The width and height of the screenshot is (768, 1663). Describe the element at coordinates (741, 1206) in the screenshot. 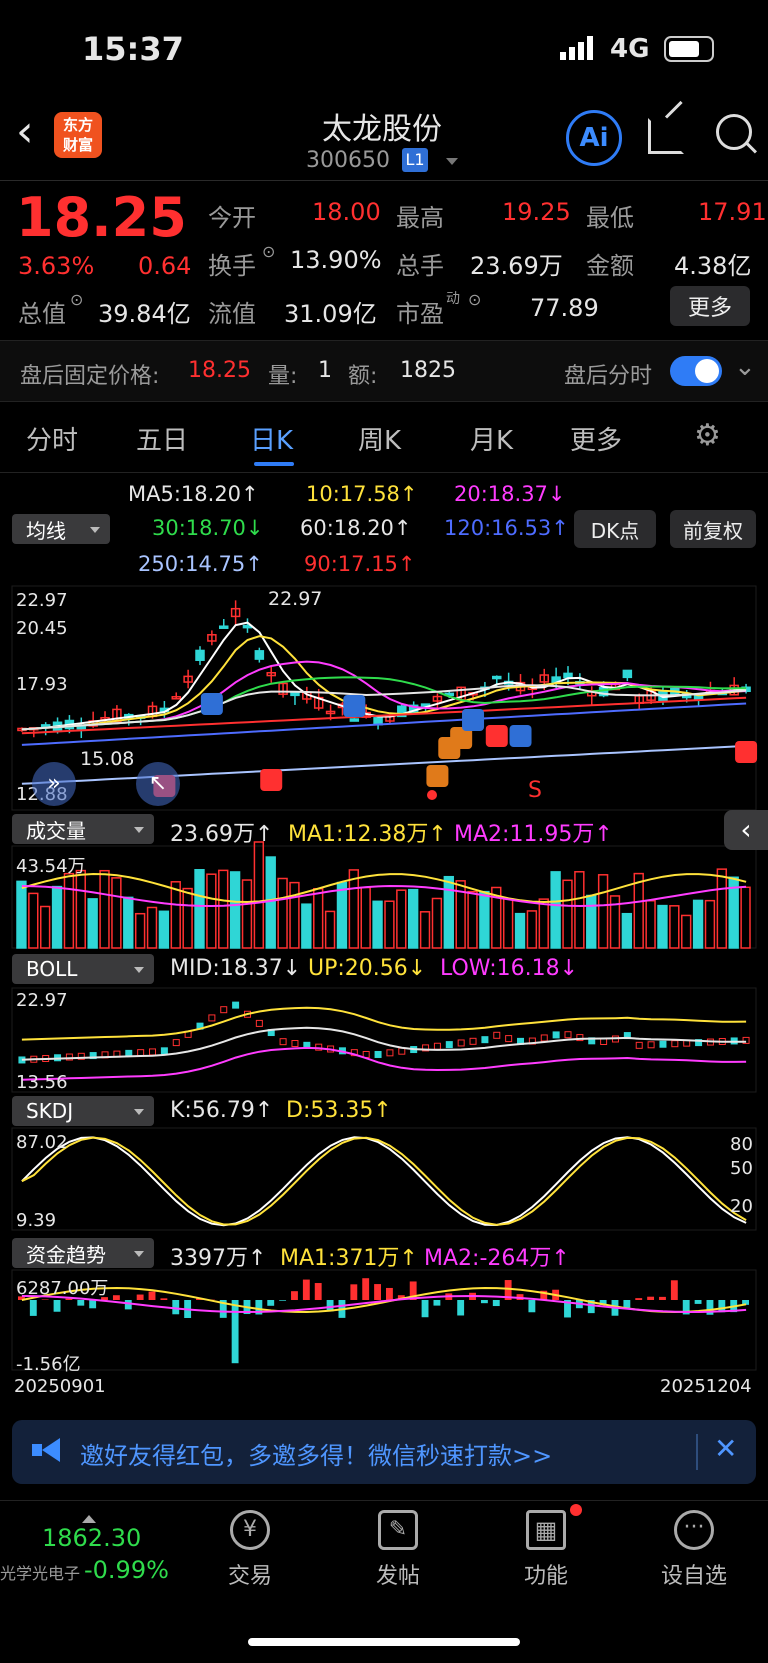

I see `skdj-level-20: 20` at that location.